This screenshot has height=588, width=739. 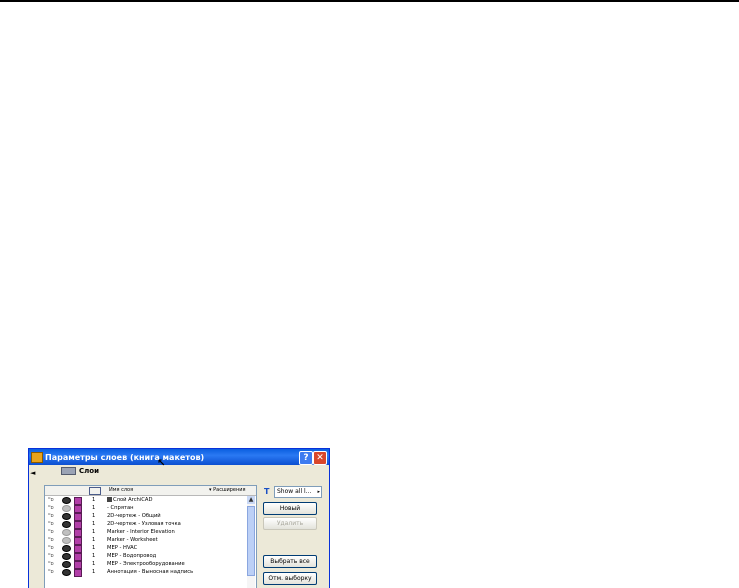 I want to click on layer-row: ᴼɒ 1 MEP - Электрооборудование, so click(x=150, y=564).